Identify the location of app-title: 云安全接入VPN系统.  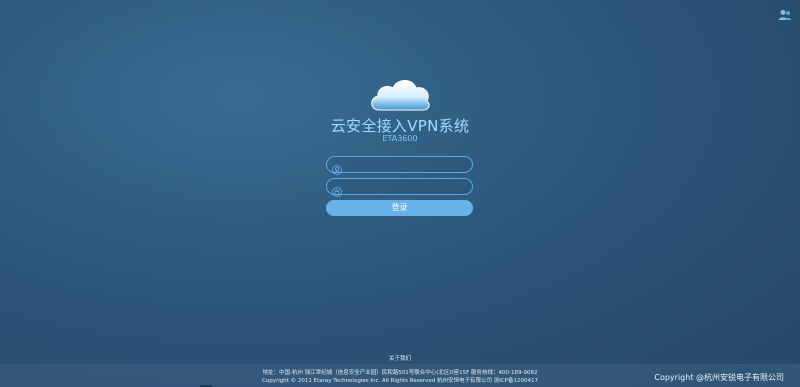
(400, 126).